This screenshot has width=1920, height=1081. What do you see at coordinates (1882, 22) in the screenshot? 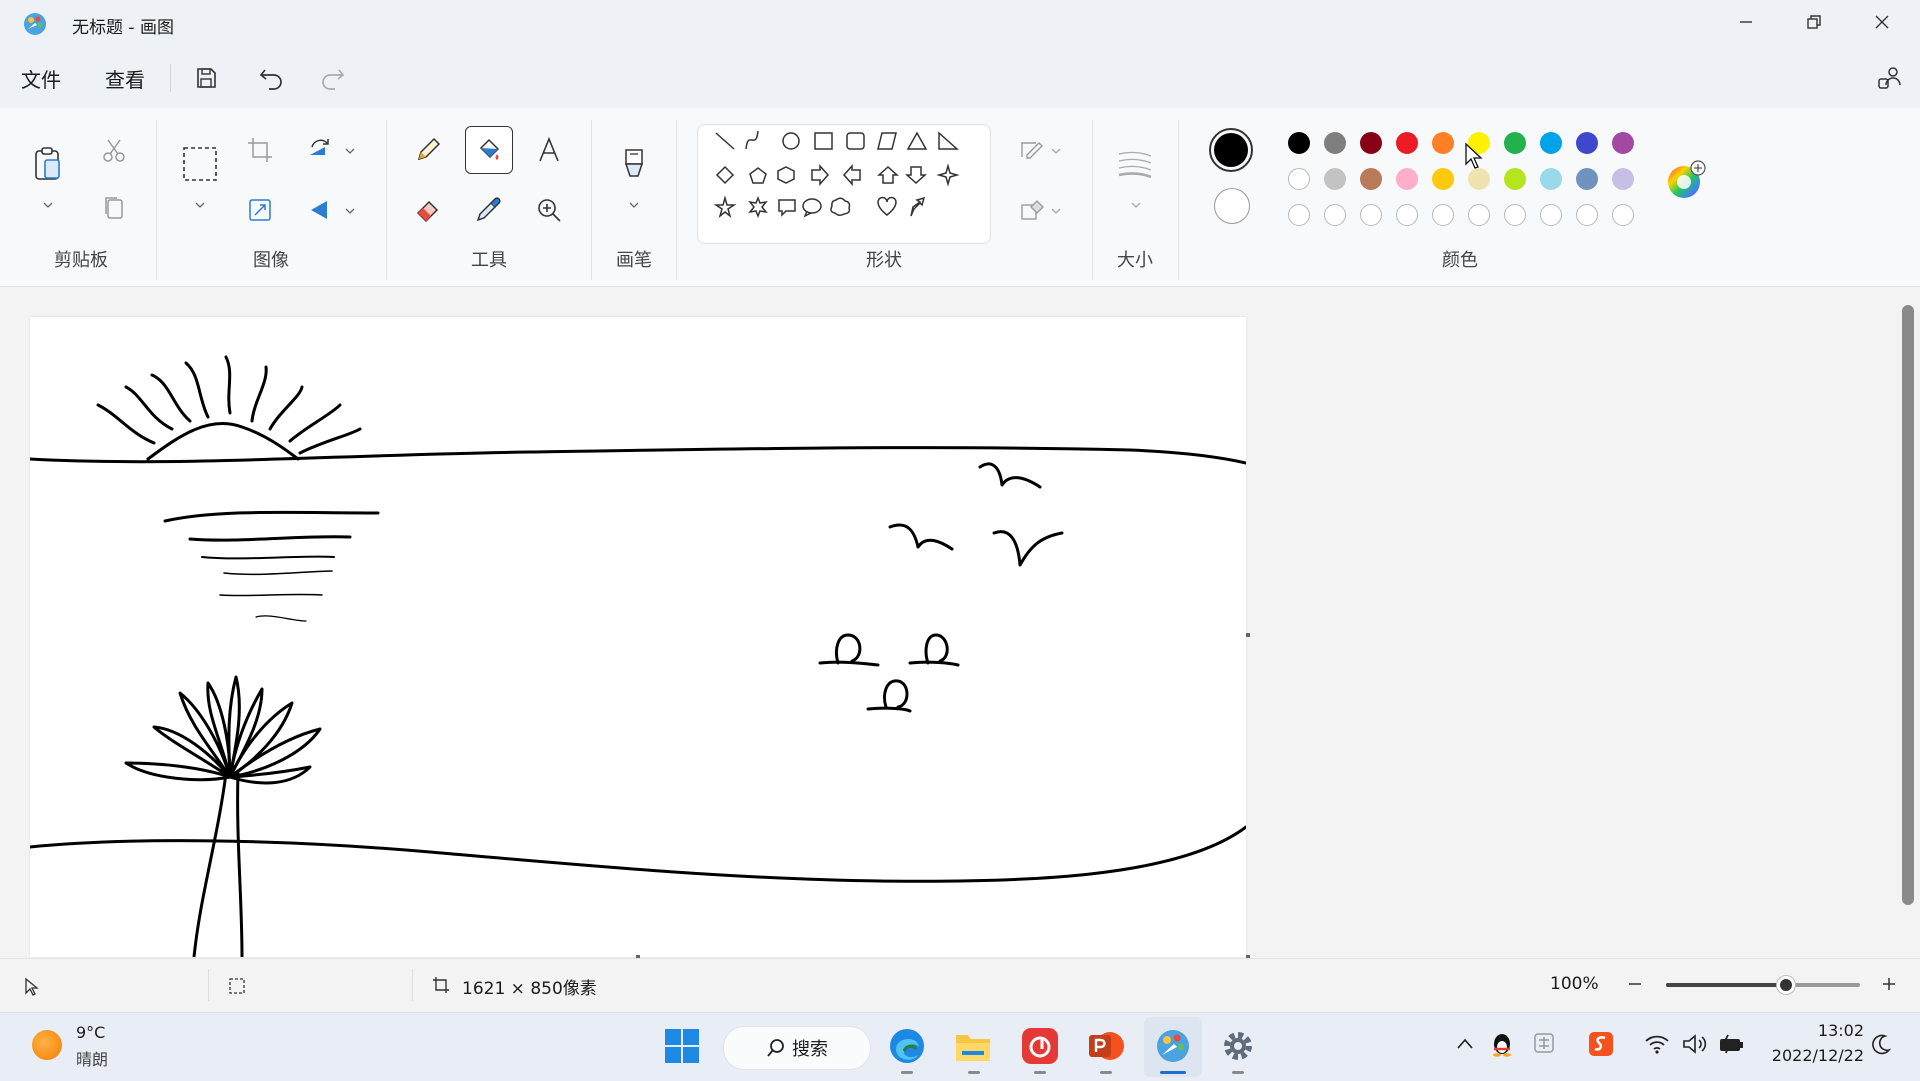
I see `close-button` at bounding box center [1882, 22].